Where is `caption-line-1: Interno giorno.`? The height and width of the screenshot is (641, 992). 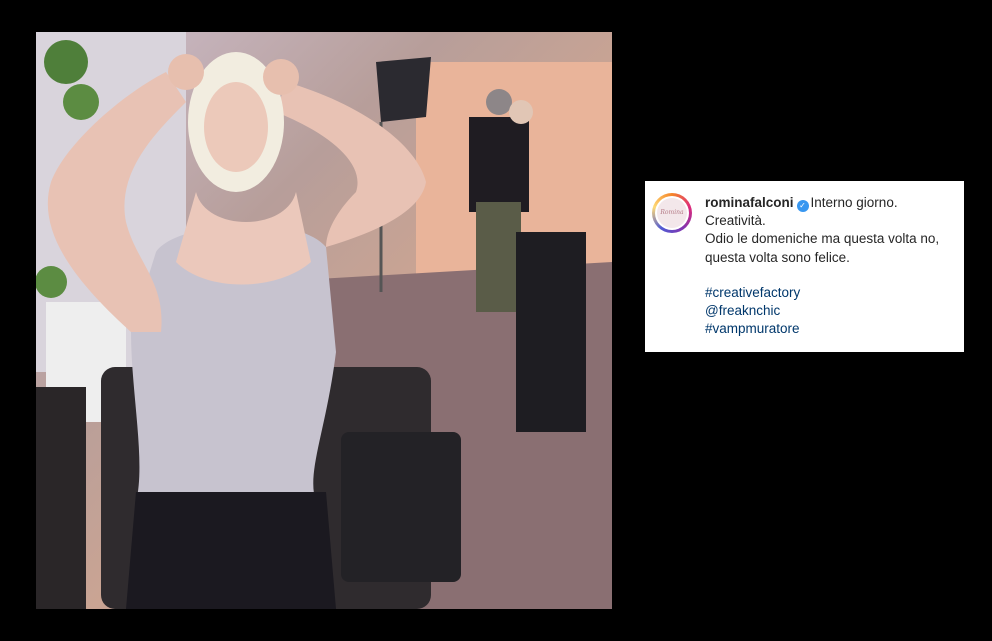 caption-line-1: Interno giorno. is located at coordinates (854, 202).